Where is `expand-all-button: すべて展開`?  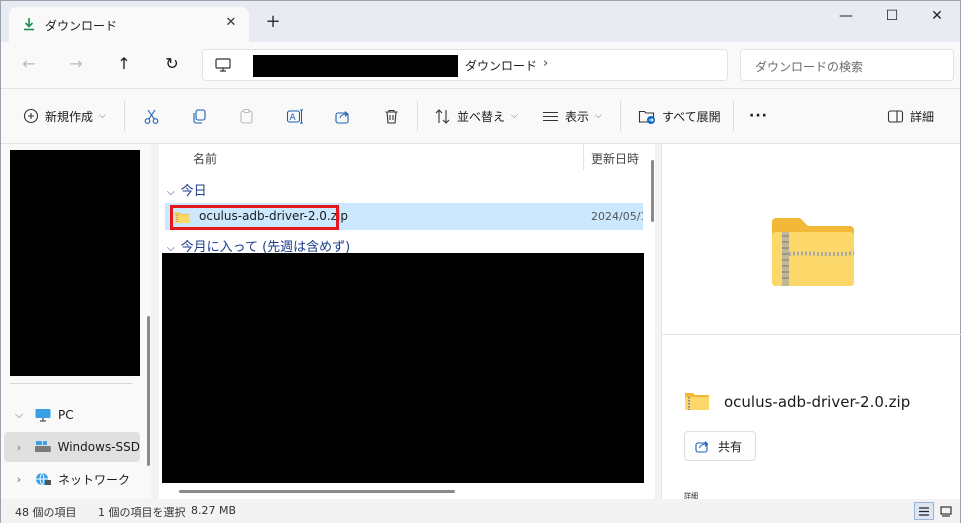 expand-all-button: すべて展開 is located at coordinates (679, 116).